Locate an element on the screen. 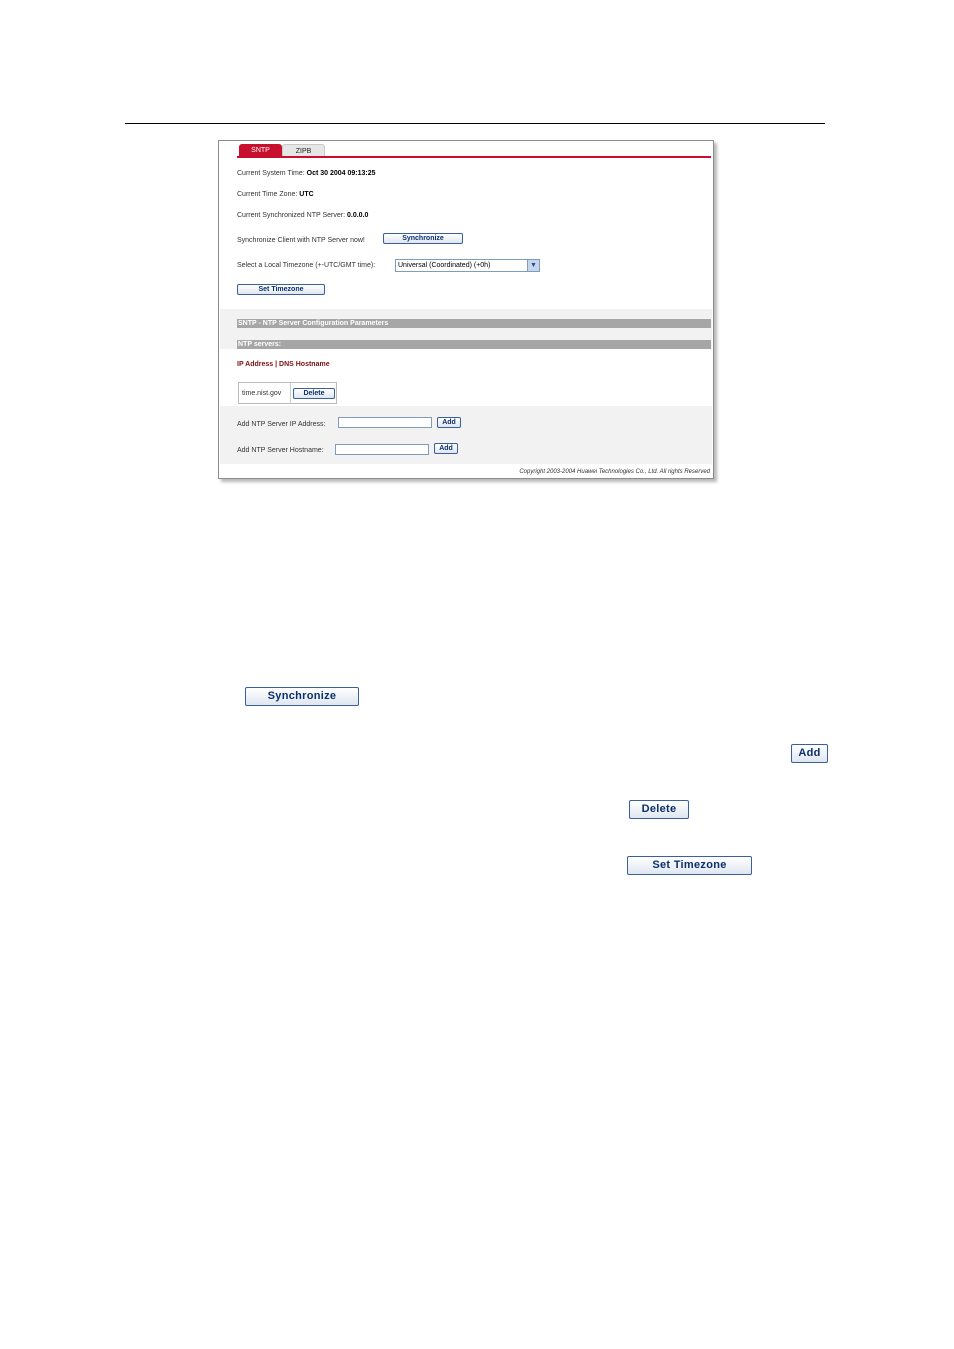 The height and width of the screenshot is (1349, 954). server-cell-divider is located at coordinates (290, 393).